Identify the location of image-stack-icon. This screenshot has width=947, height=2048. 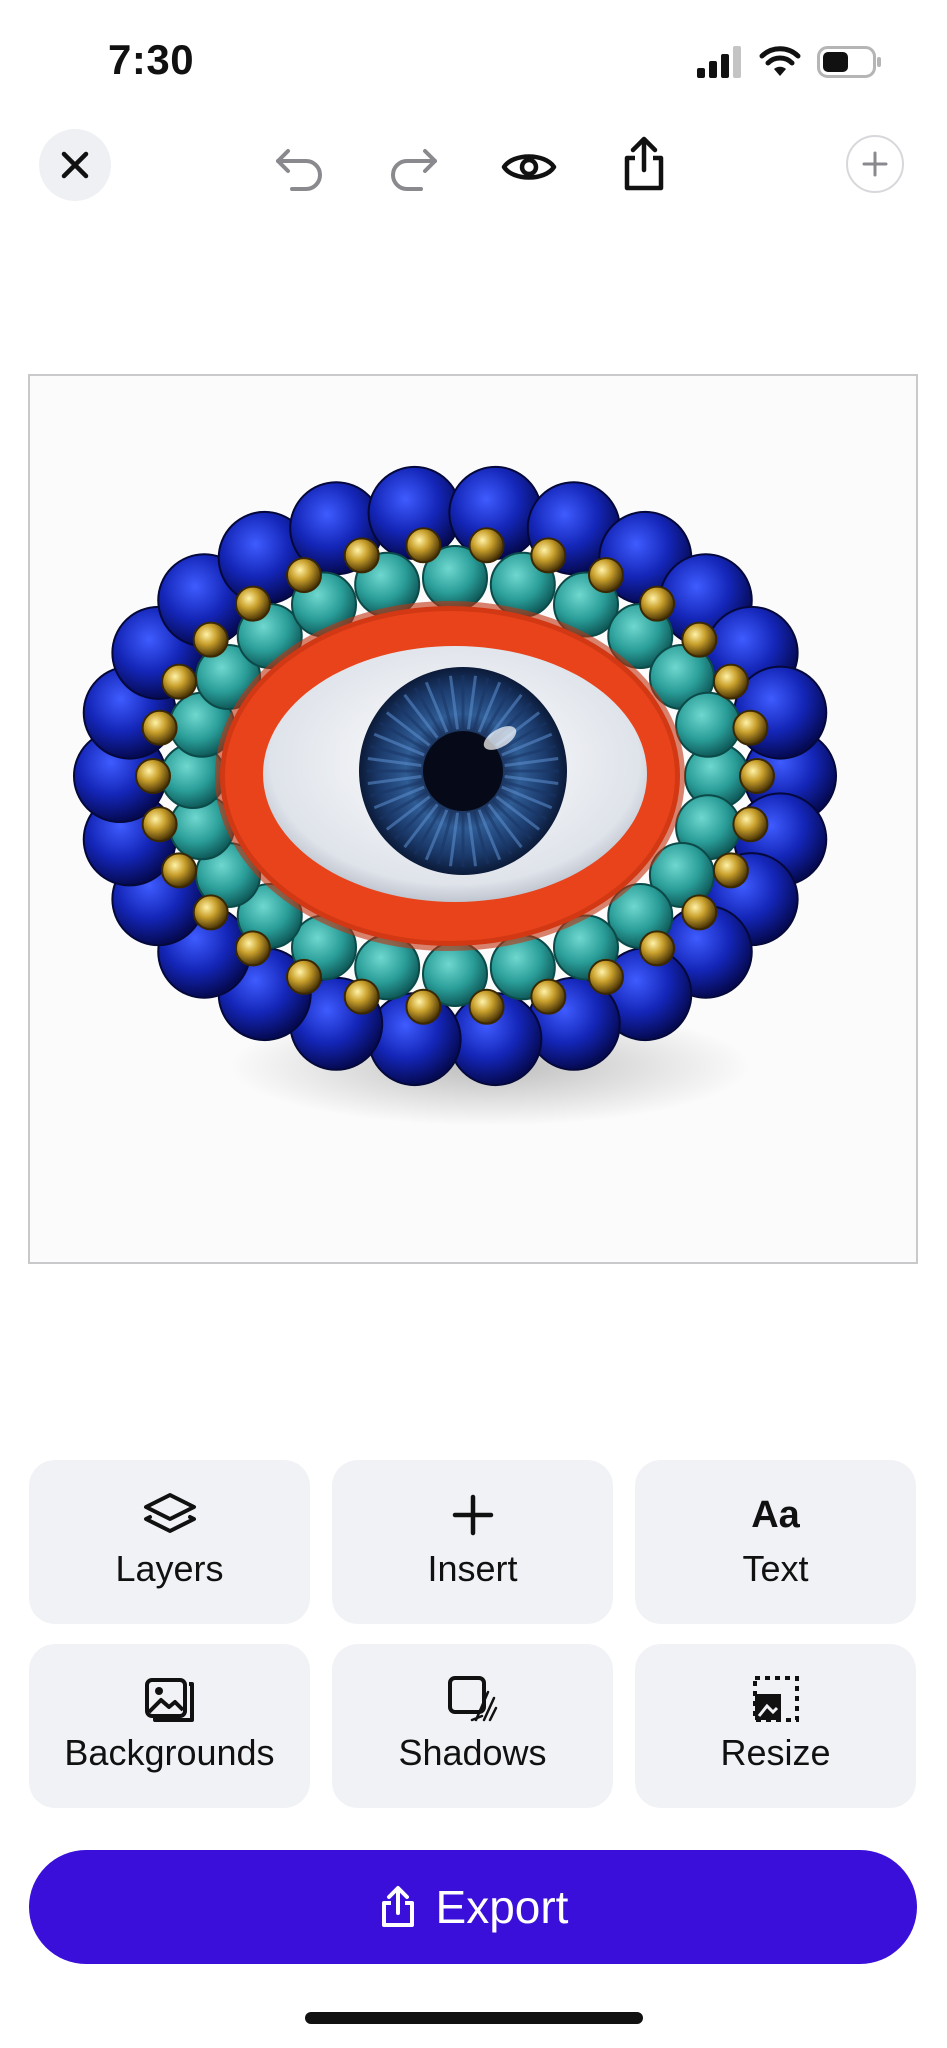
(169, 1700).